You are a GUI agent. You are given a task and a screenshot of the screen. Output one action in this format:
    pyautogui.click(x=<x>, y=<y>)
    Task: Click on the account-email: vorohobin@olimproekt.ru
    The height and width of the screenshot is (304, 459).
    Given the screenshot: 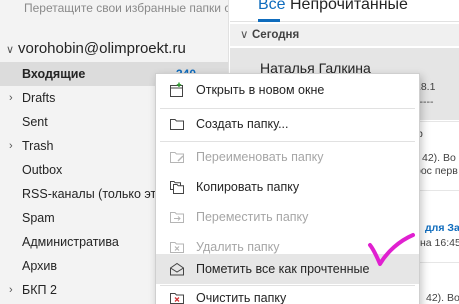 What is the action you would take?
    pyautogui.click(x=102, y=48)
    